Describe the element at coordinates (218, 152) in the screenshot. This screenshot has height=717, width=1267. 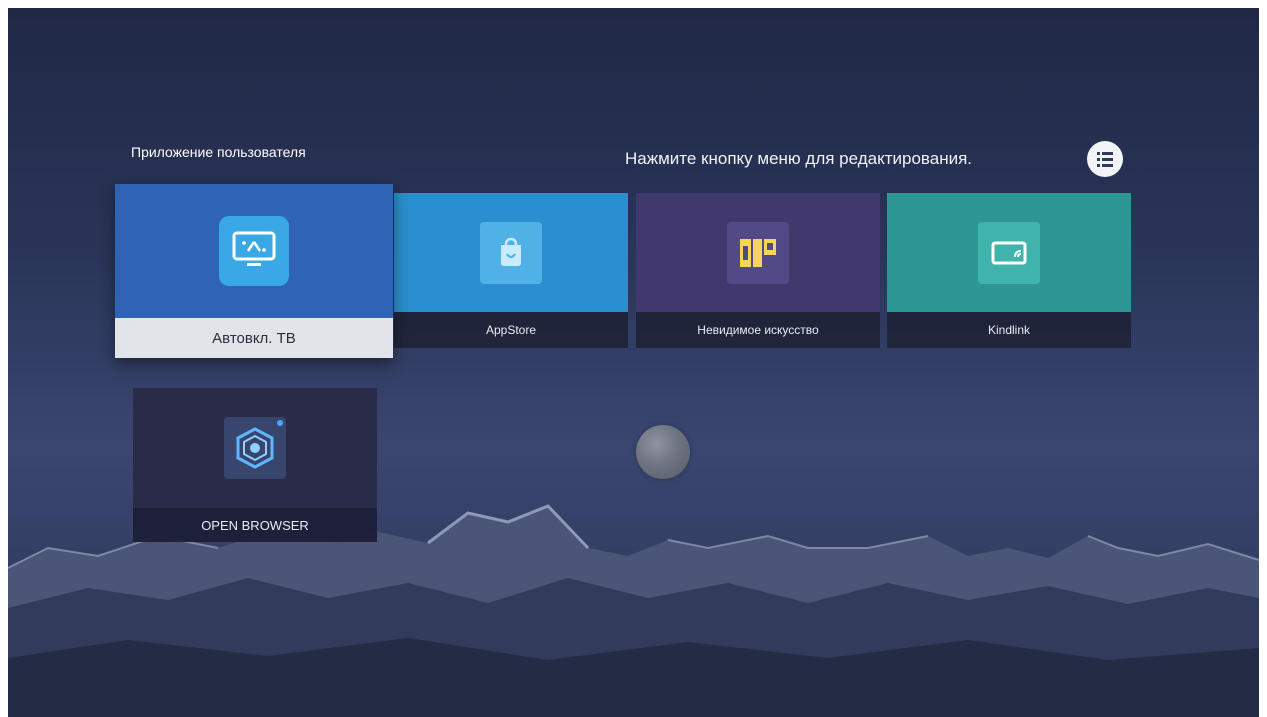
I see `section-title: Приложение пользователя` at that location.